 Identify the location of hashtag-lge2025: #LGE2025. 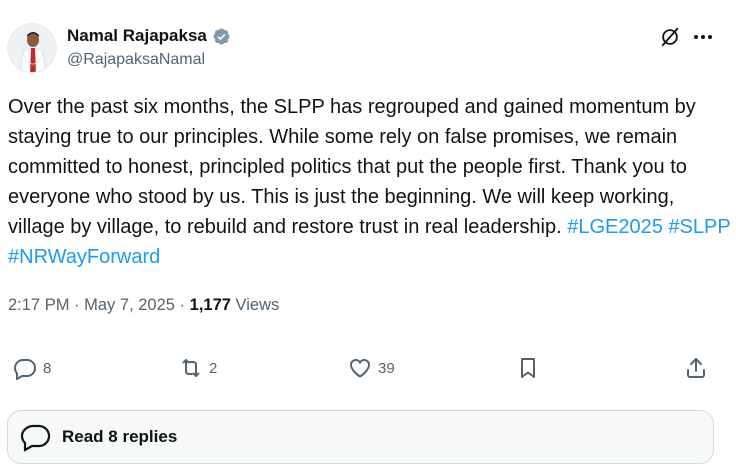
(615, 227).